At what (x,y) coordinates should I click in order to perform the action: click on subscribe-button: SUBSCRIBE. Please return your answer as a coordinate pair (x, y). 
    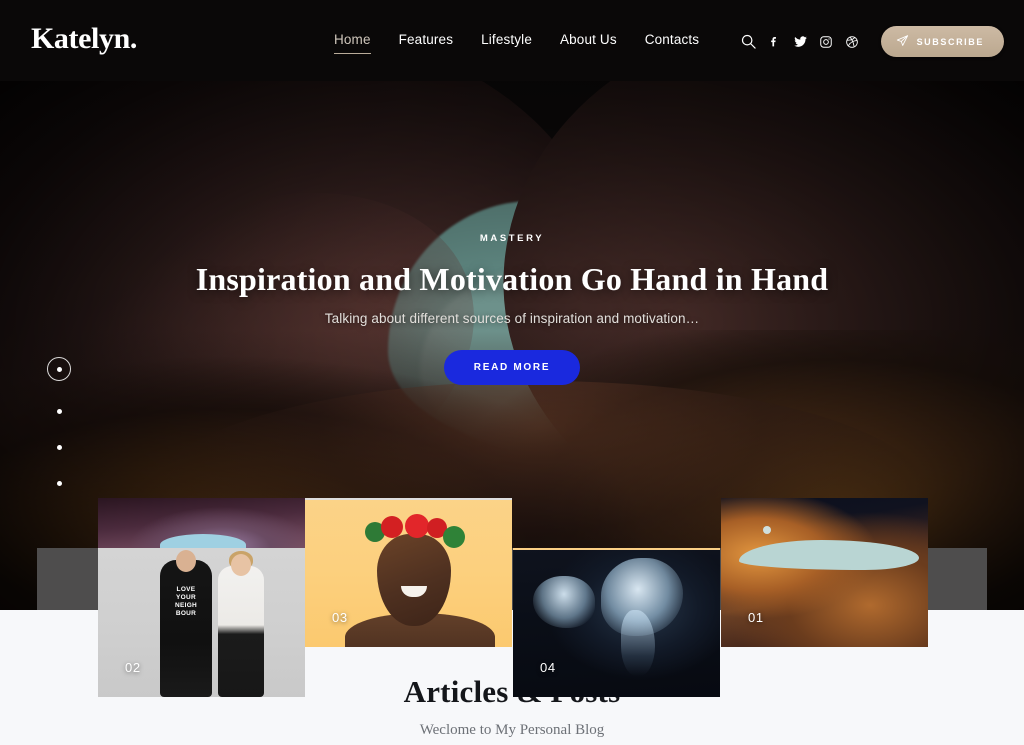
    Looking at the image, I should click on (942, 41).